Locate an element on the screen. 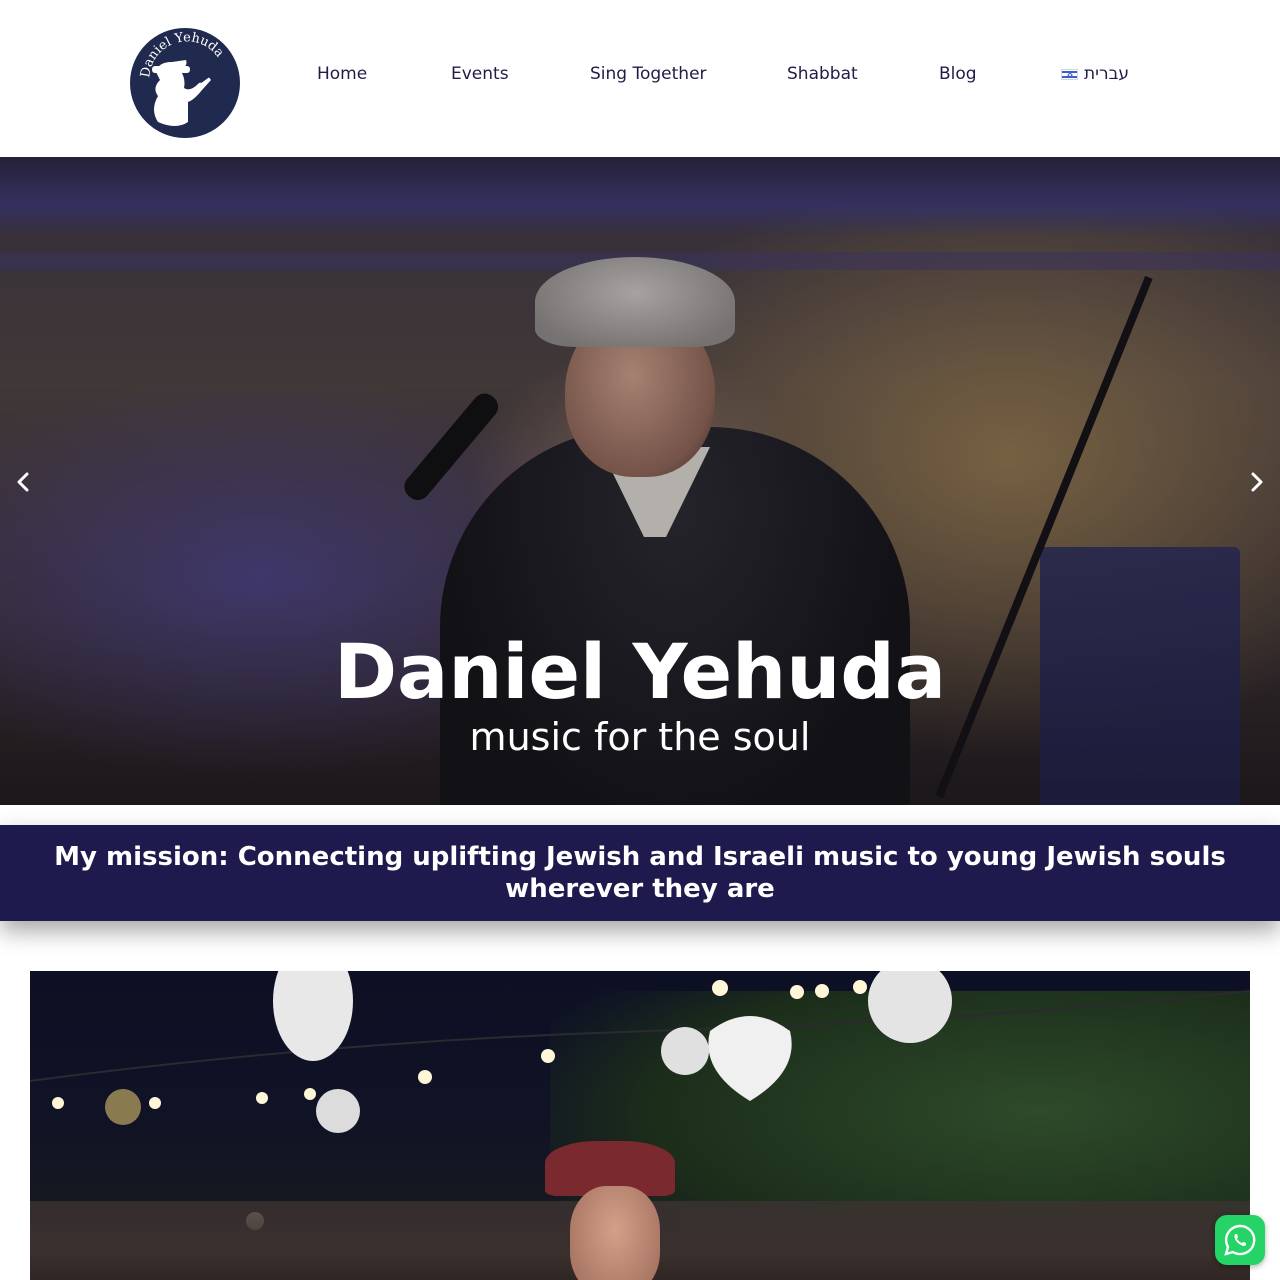  hero-title: Daniel Yehuda is located at coordinates (640, 671).